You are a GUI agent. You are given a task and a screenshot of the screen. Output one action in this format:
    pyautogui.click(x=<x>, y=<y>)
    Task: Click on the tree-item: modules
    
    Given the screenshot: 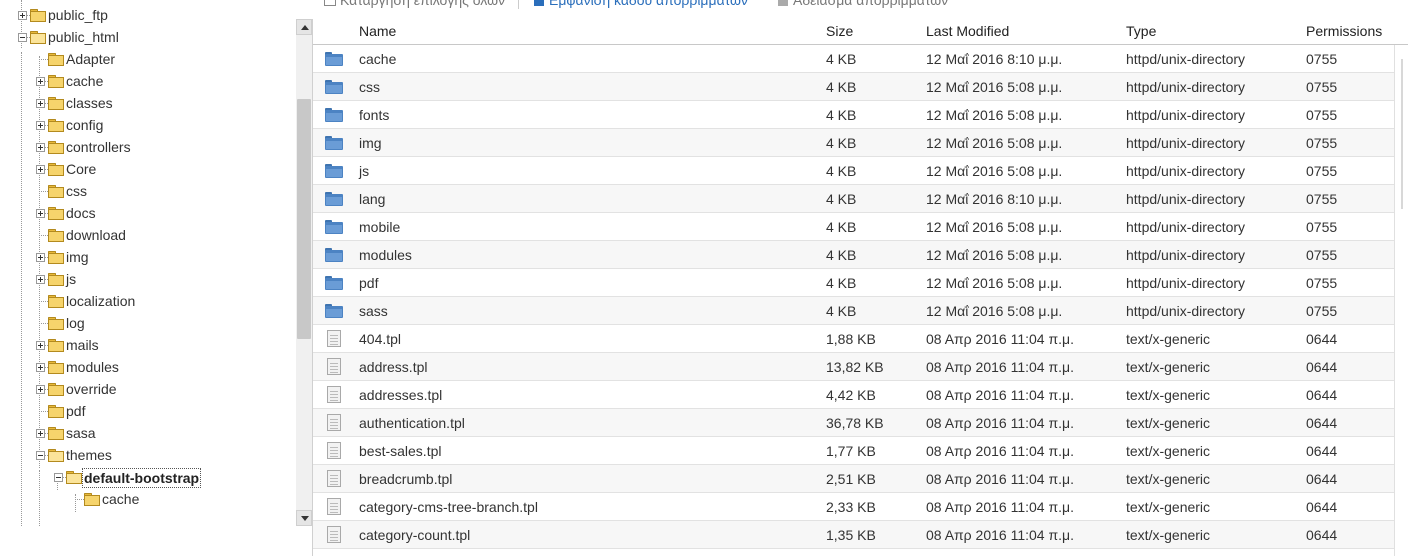 What is the action you would take?
    pyautogui.click(x=148, y=367)
    